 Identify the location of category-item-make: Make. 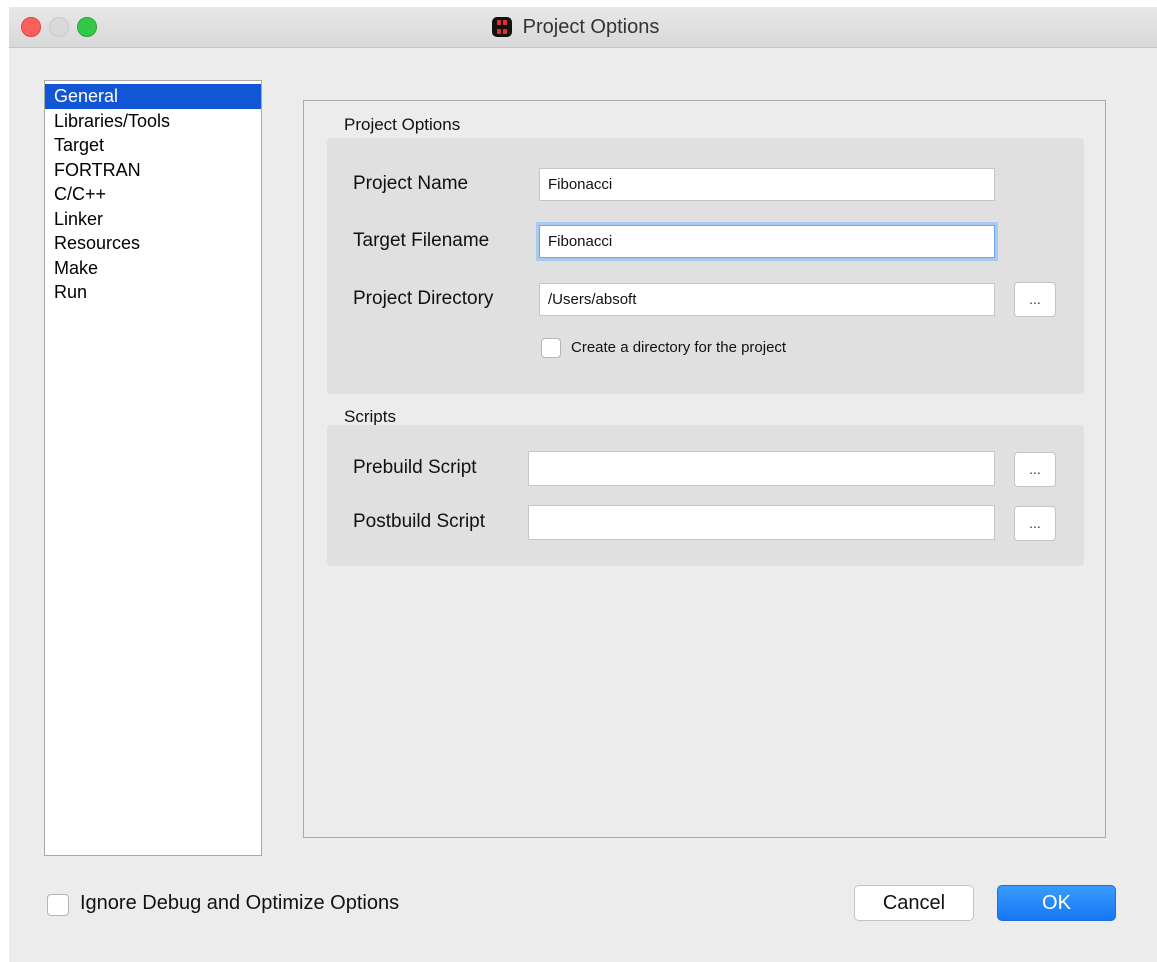
(153, 268).